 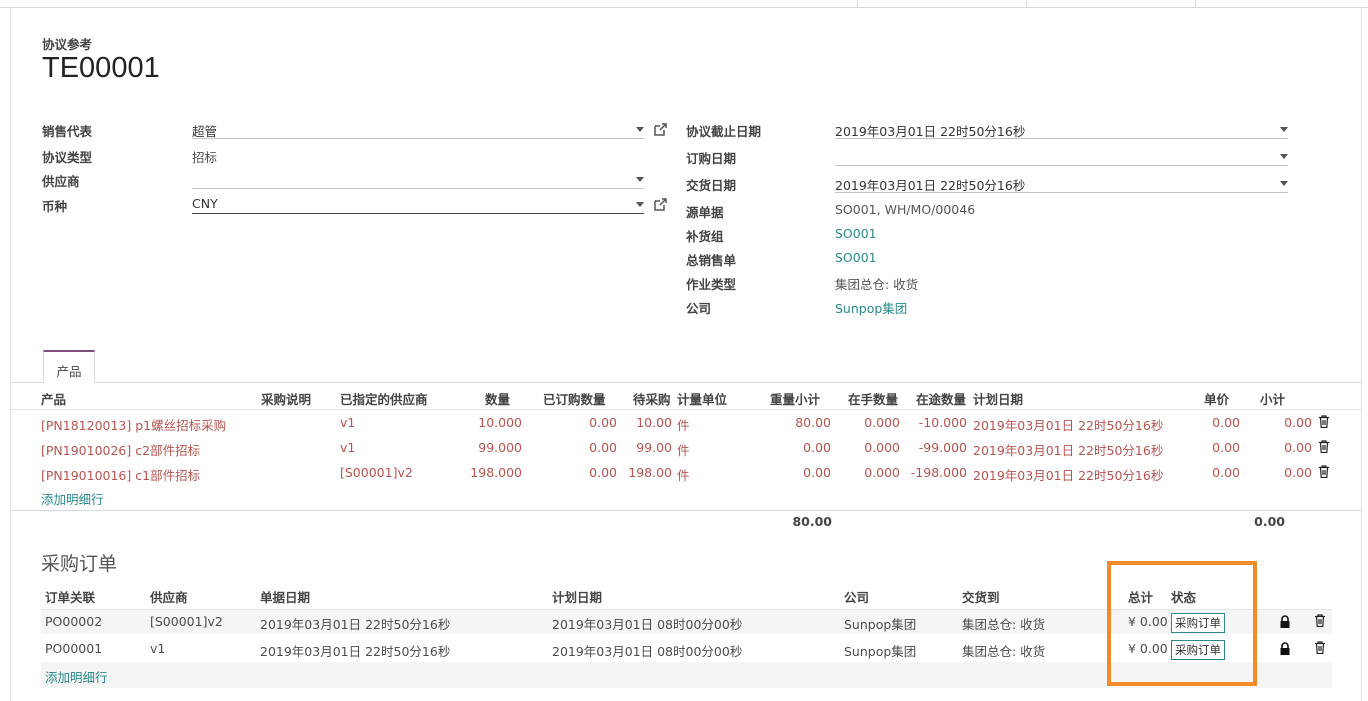 What do you see at coordinates (186, 621) in the screenshot?
I see `po-vendor: [S00001]v2` at bounding box center [186, 621].